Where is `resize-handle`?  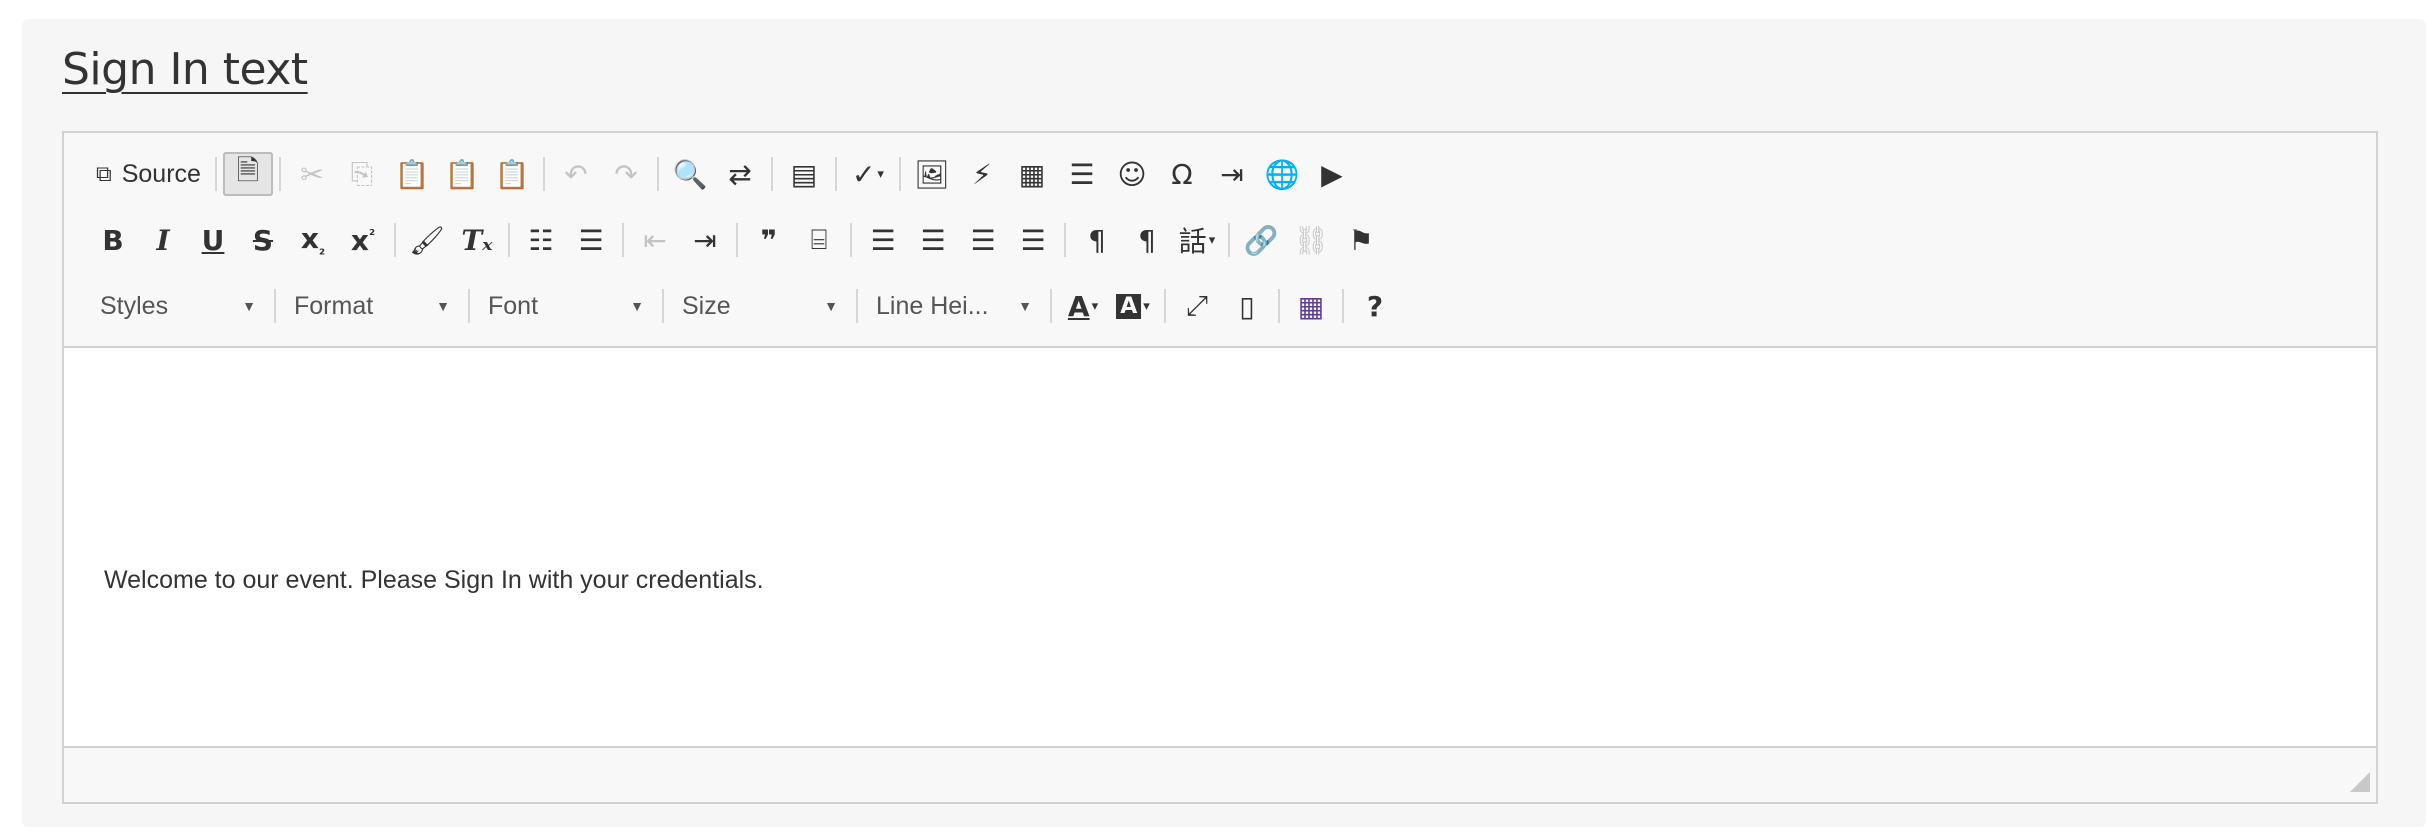 resize-handle is located at coordinates (2360, 782).